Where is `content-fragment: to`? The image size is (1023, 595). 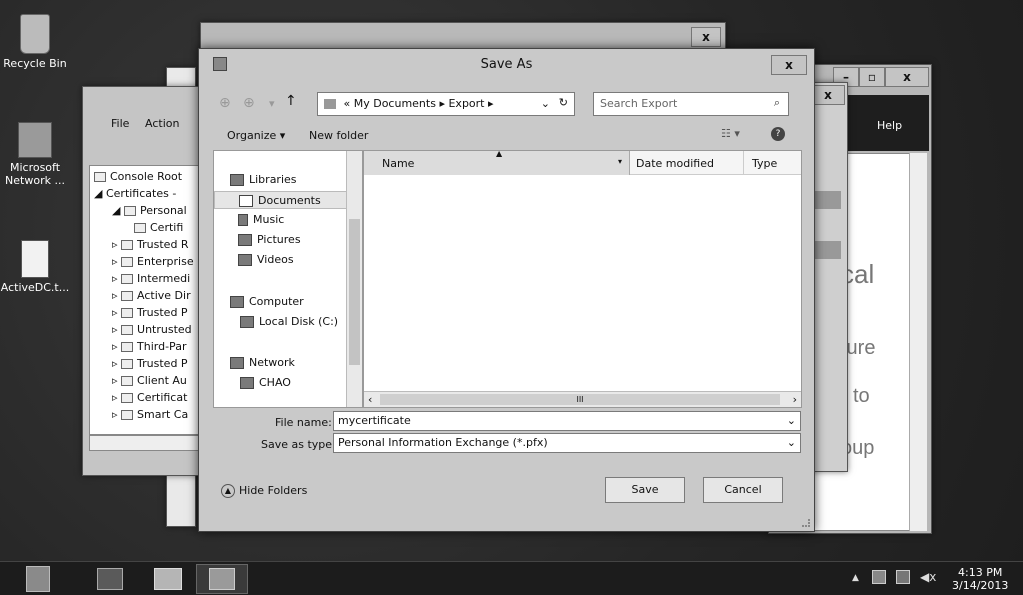 content-fragment: to is located at coordinates (861, 396).